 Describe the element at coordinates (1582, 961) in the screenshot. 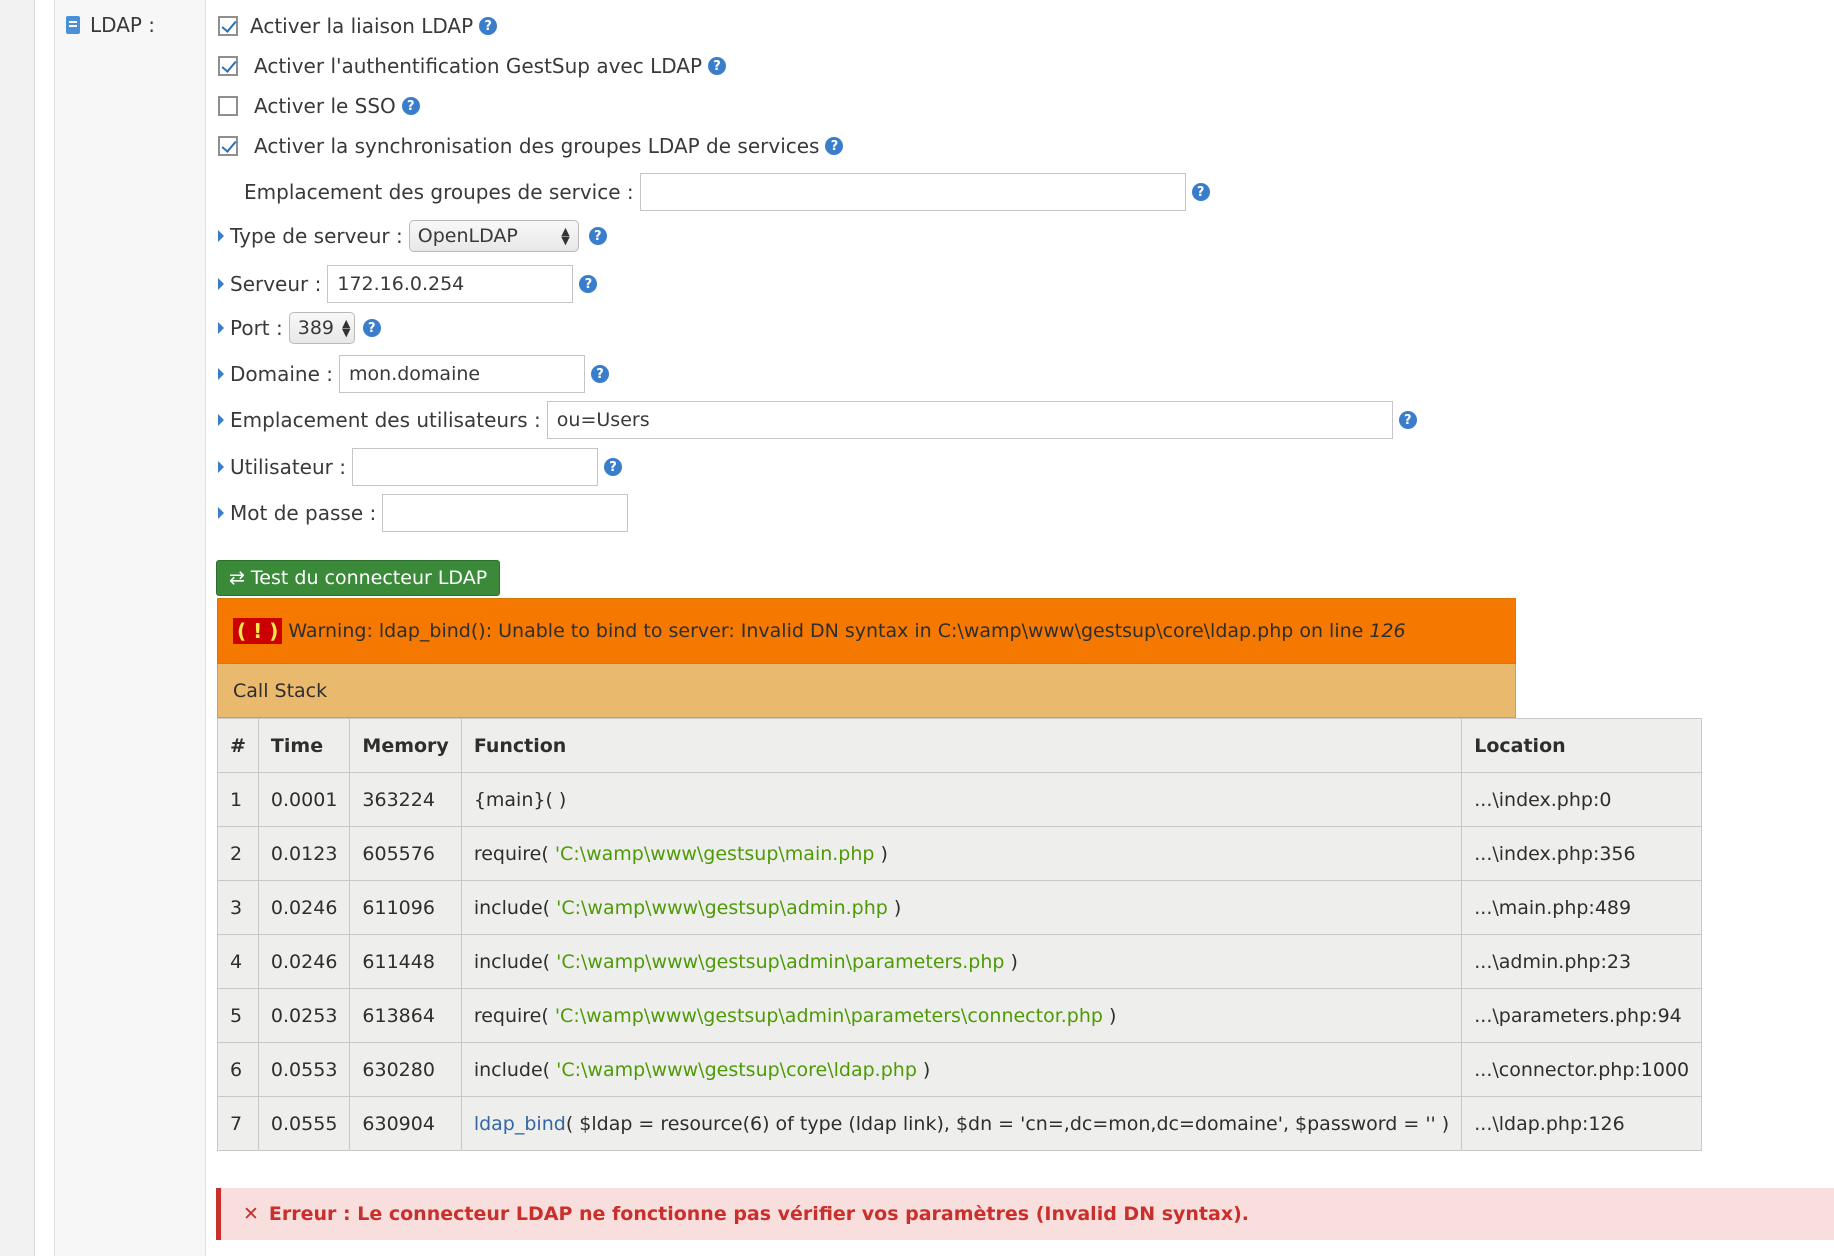

I see `row-location: ...\admin.php:23` at that location.